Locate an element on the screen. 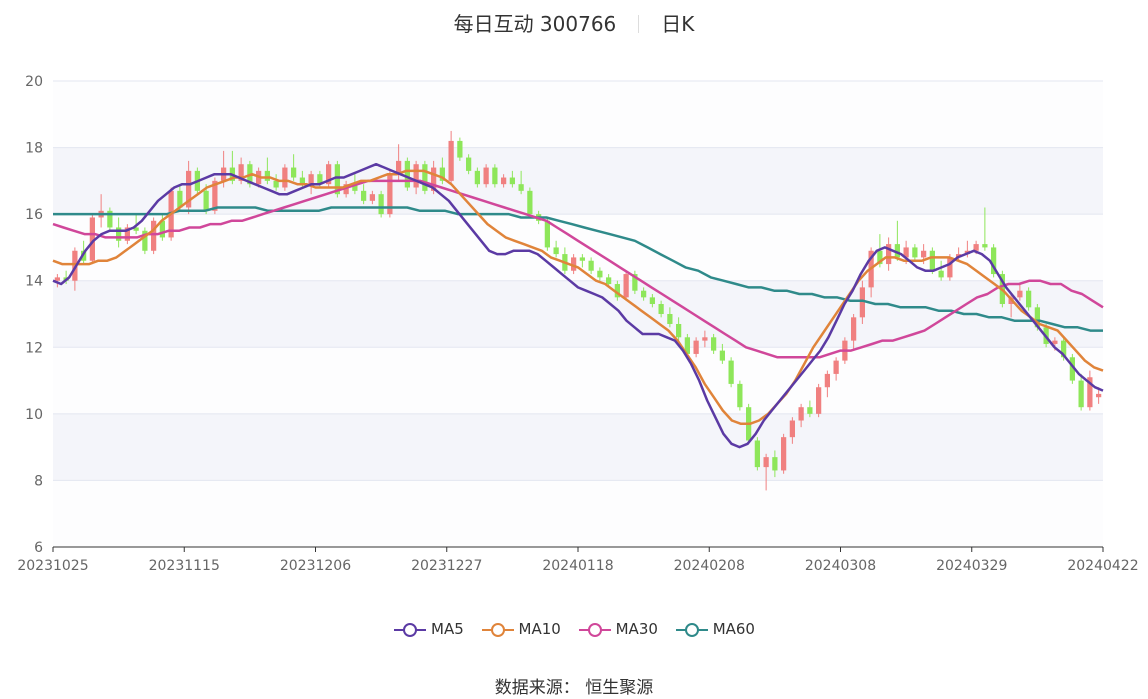  legend-item-ma30: MA30 is located at coordinates (618, 629).